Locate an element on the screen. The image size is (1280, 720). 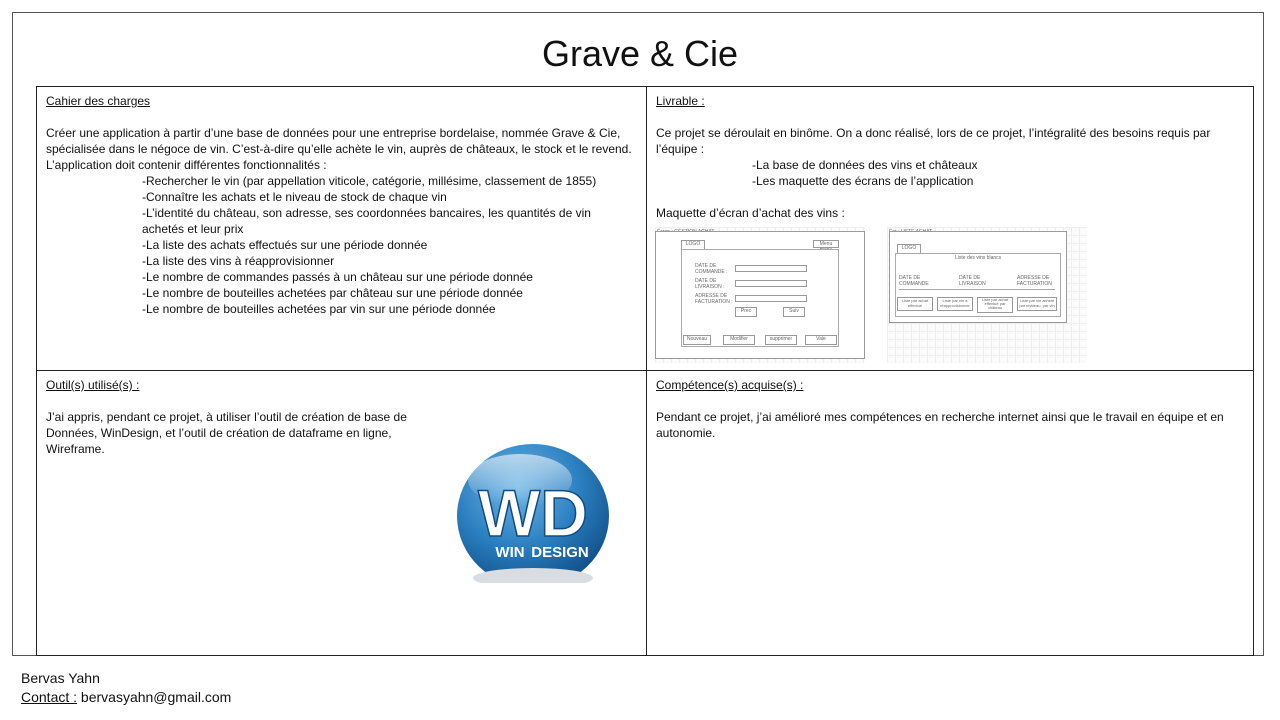
contact-line: Contact : bervasyahn@gmail.com is located at coordinates (126, 697).